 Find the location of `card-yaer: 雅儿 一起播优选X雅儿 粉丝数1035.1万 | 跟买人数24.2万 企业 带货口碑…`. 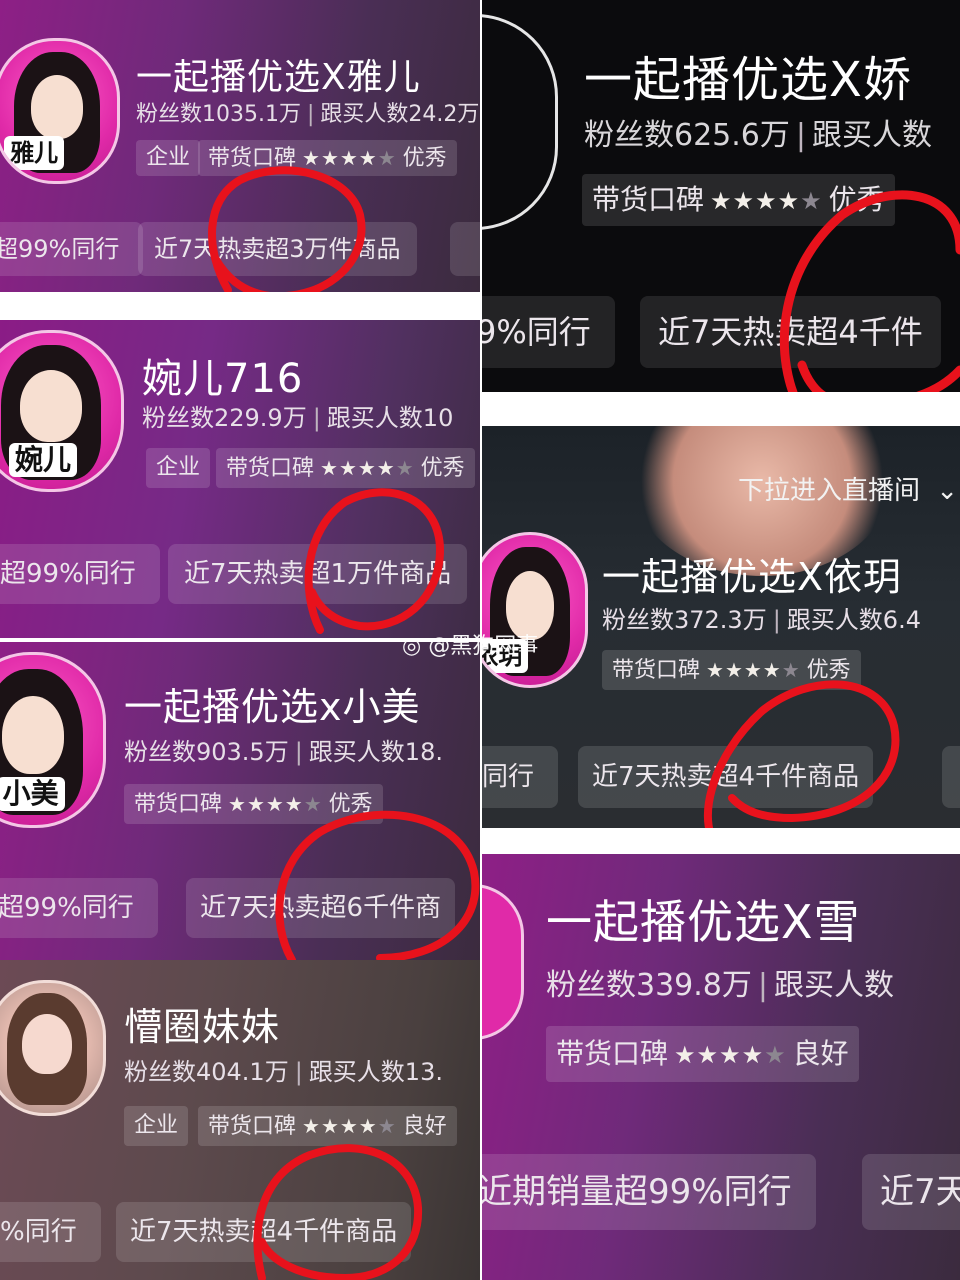

card-yaer: 雅儿 一起播优选X雅儿 粉丝数1035.1万 | 跟买人数24.2万 企业 带货口碑… is located at coordinates (240, 146).